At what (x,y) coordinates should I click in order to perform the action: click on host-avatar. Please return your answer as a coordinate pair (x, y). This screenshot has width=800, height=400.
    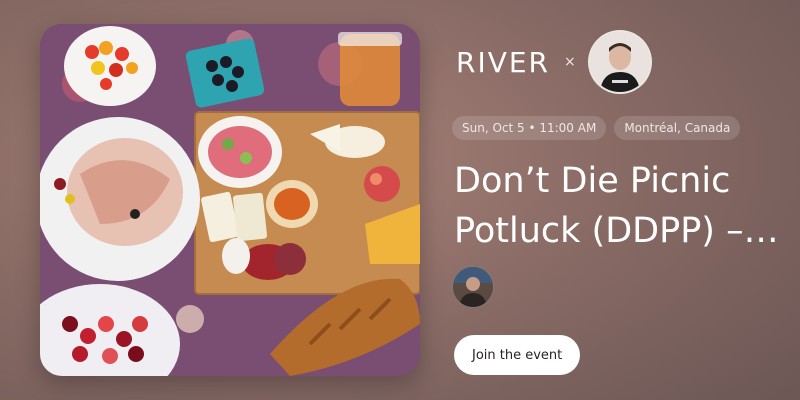
    Looking at the image, I should click on (619, 62).